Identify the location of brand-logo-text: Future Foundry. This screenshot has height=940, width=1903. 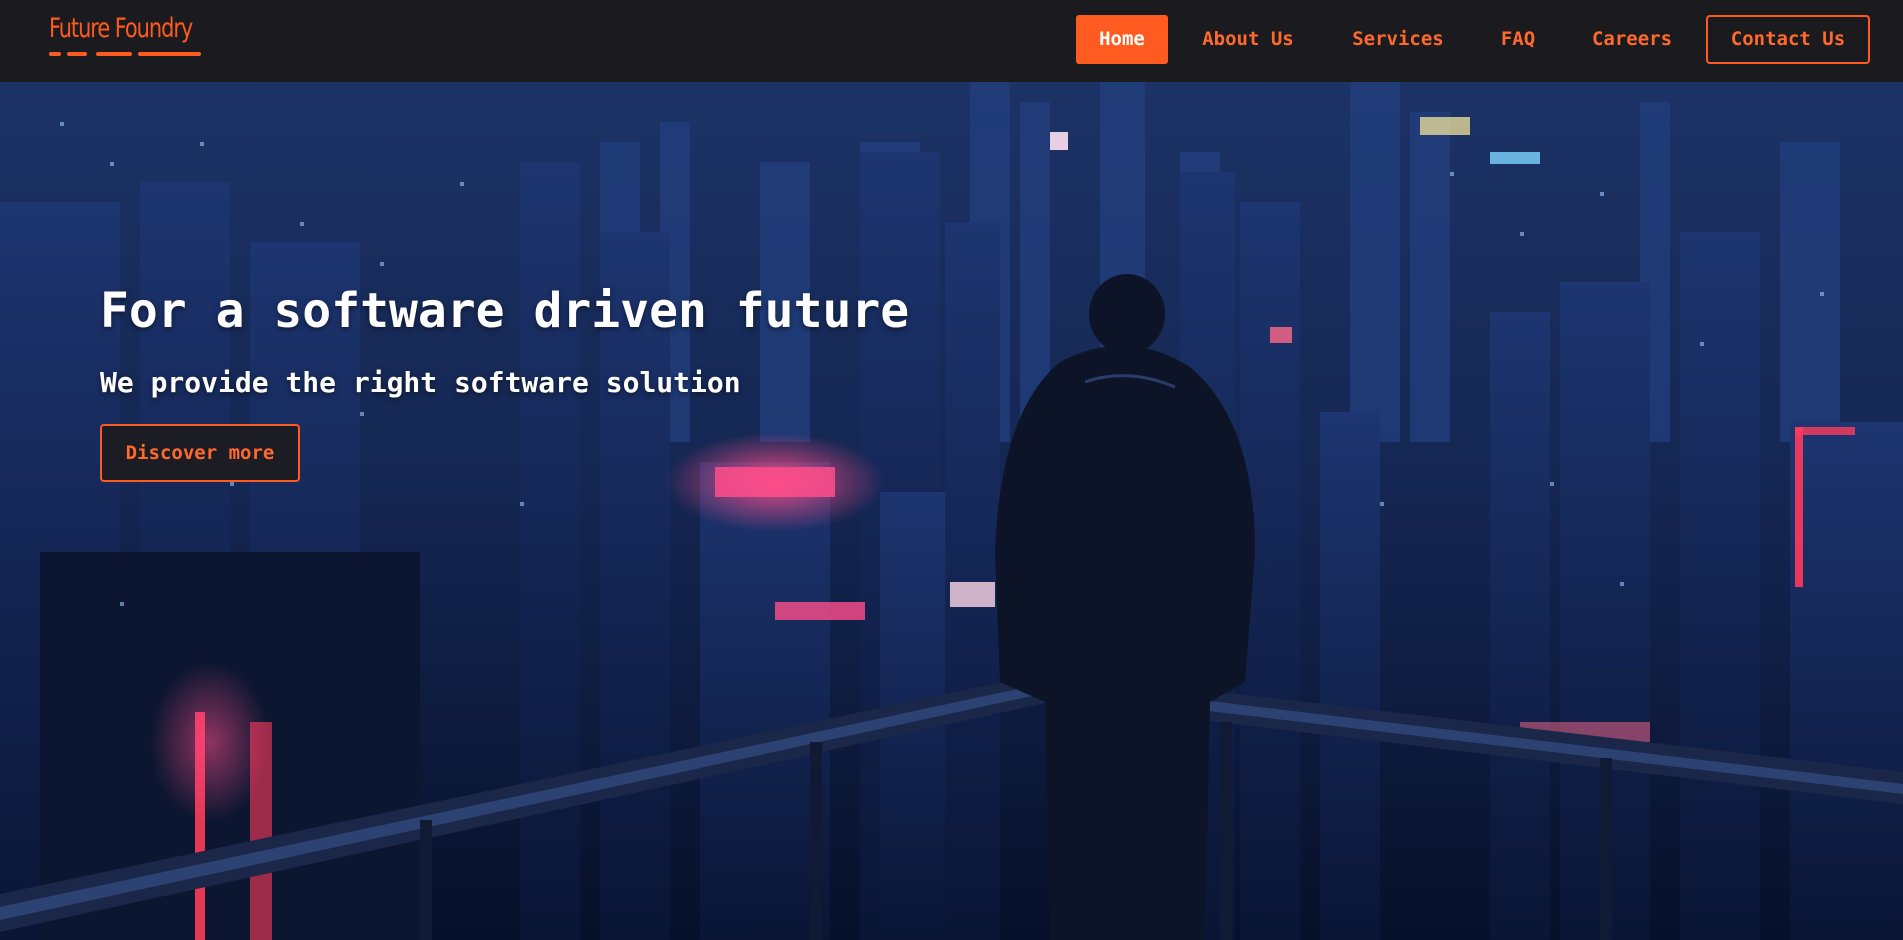
(121, 28).